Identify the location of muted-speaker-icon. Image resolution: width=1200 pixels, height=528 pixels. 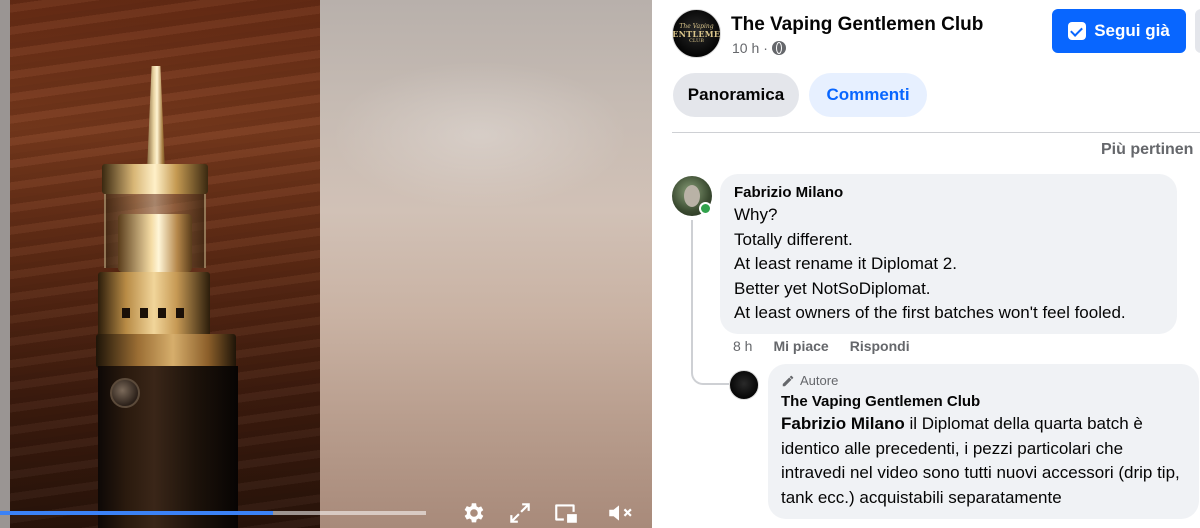
(619, 513).